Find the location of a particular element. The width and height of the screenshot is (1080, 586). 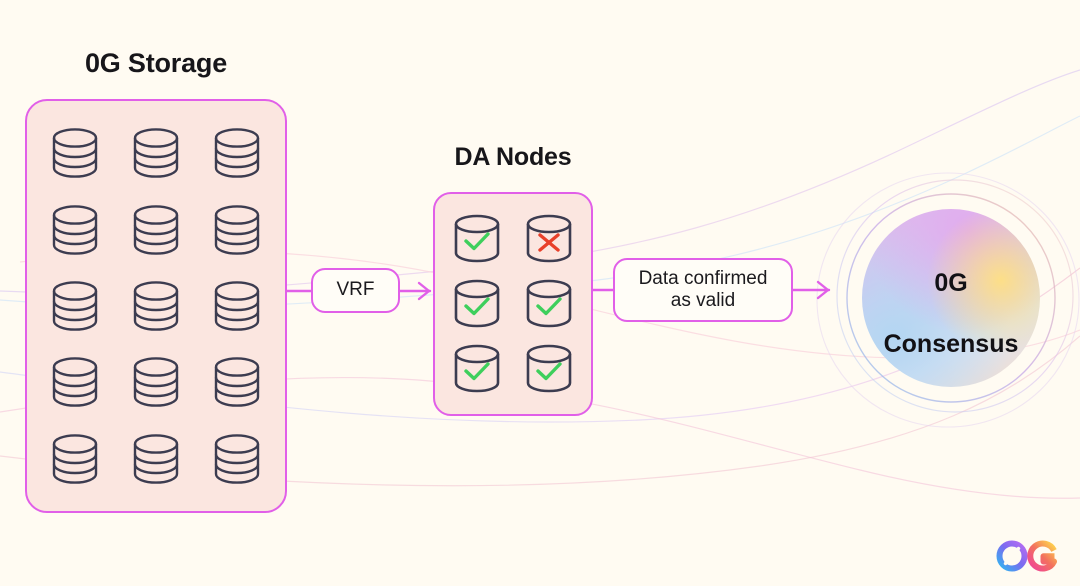

danodes-node-grid is located at coordinates (513, 304).